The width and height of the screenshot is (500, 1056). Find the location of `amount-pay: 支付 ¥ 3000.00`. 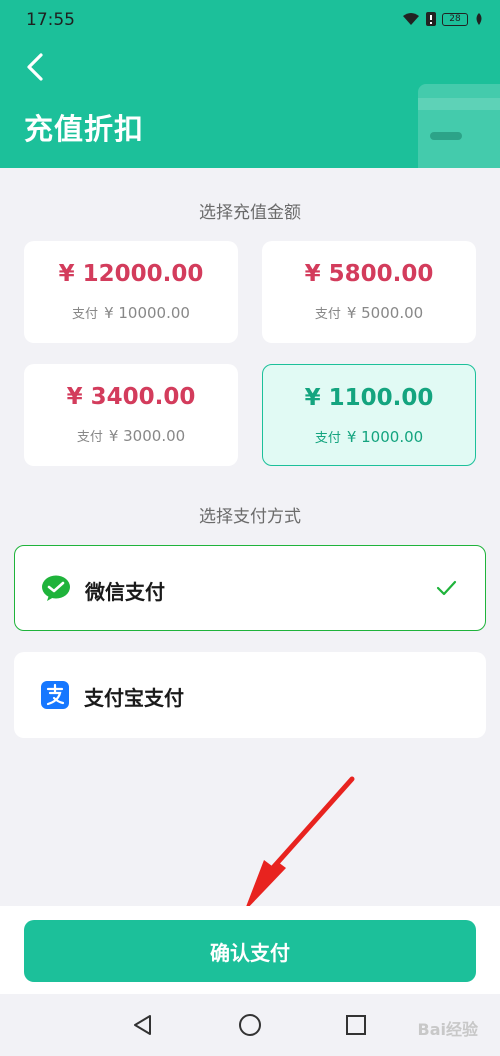

amount-pay: 支付 ¥ 3000.00 is located at coordinates (131, 435).